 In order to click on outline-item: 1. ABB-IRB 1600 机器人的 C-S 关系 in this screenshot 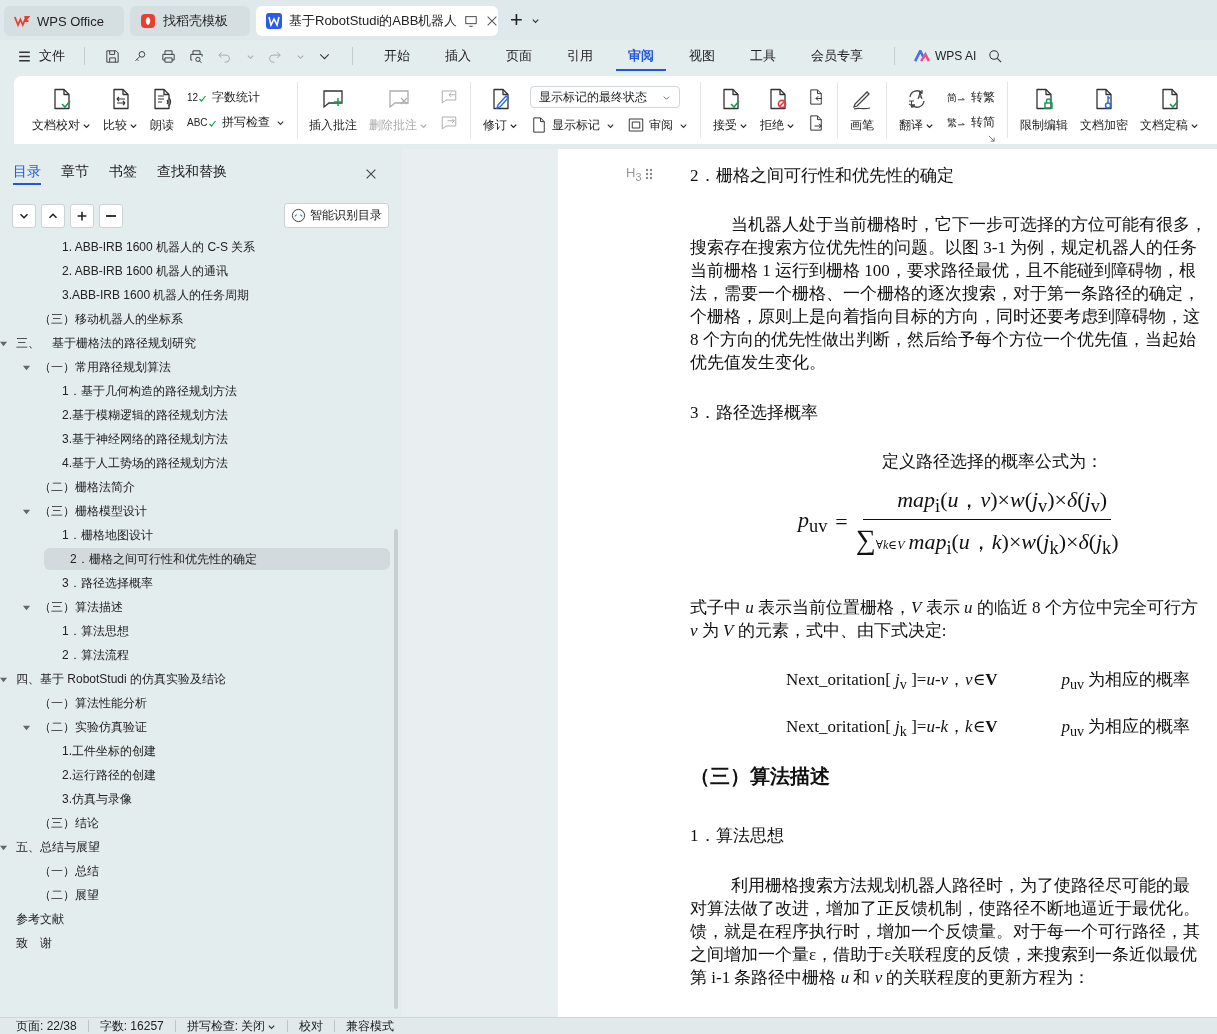, I will do `click(195, 247)`.